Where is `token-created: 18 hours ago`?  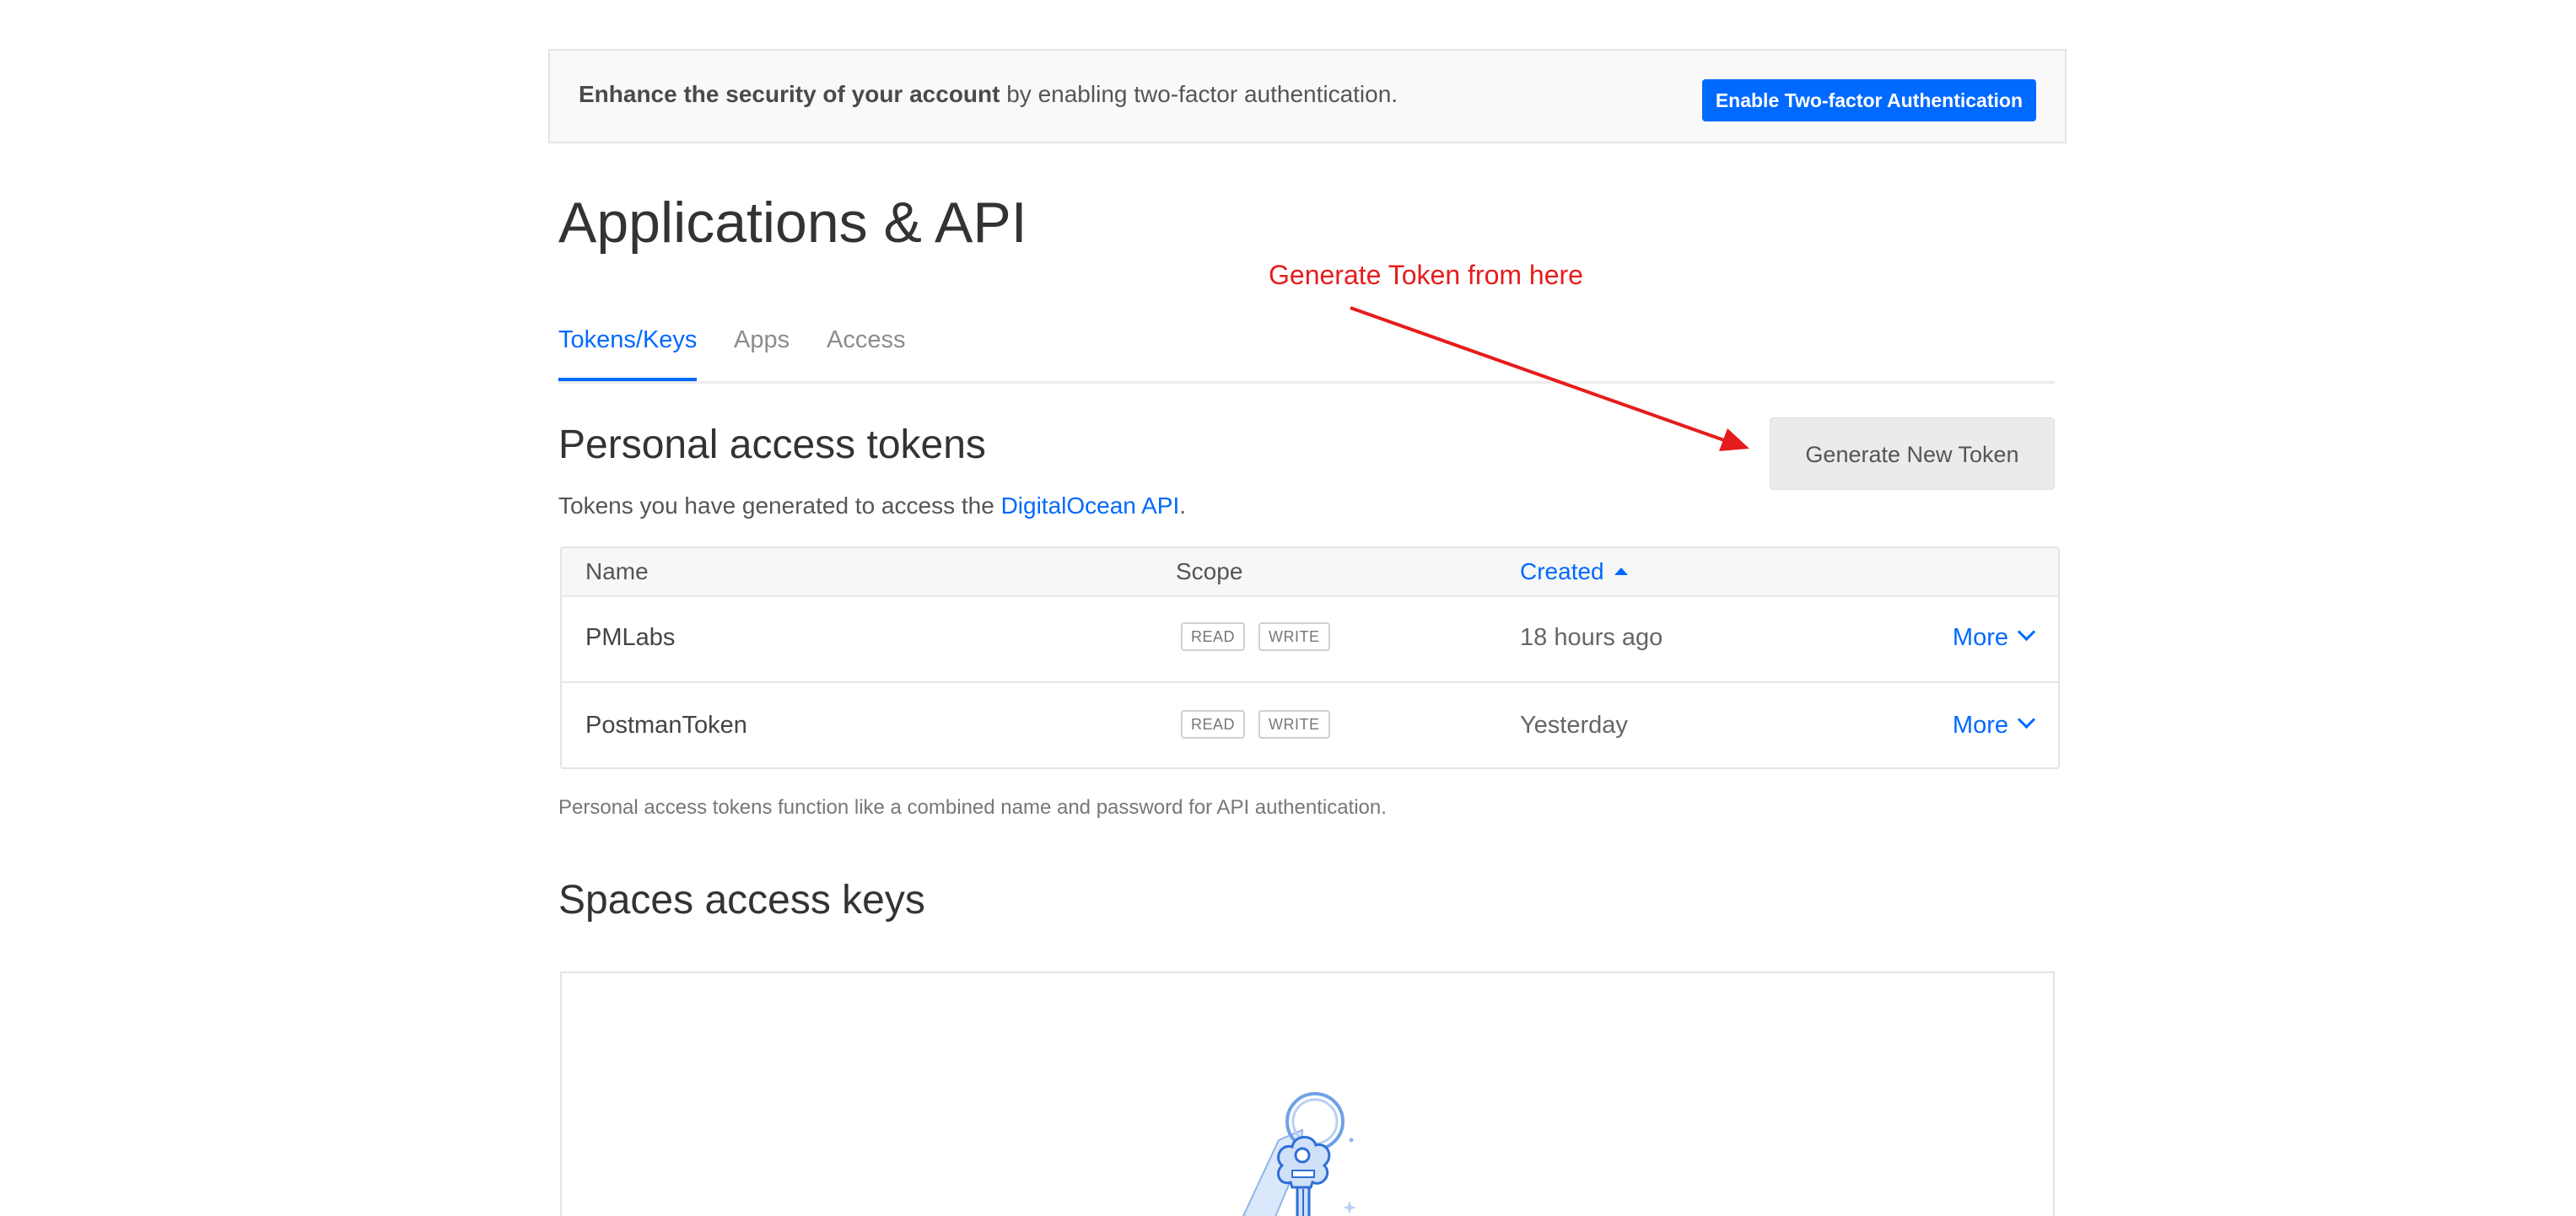
token-created: 18 hours ago is located at coordinates (1591, 637).